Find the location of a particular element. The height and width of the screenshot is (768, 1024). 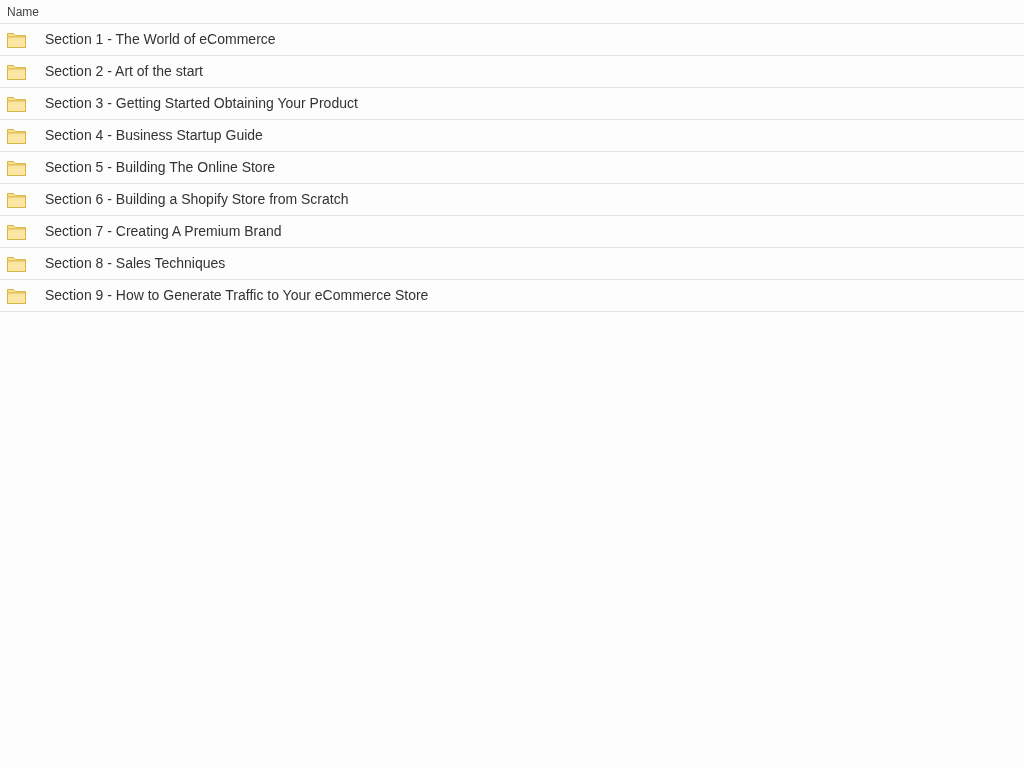

folder-name: Section 7 - Creating A Premium Brand is located at coordinates (163, 231).